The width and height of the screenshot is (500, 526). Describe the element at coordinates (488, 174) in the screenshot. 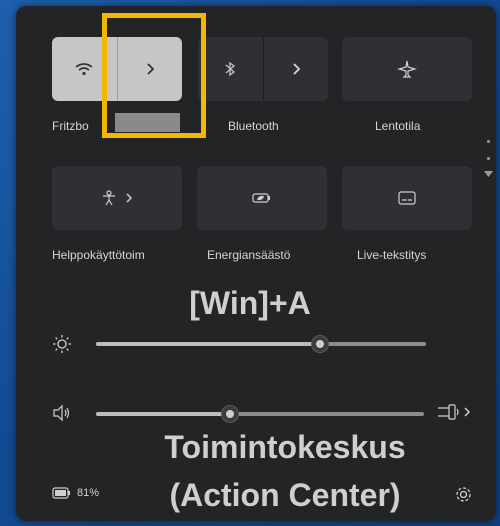

I see `scroll-down-icon` at that location.